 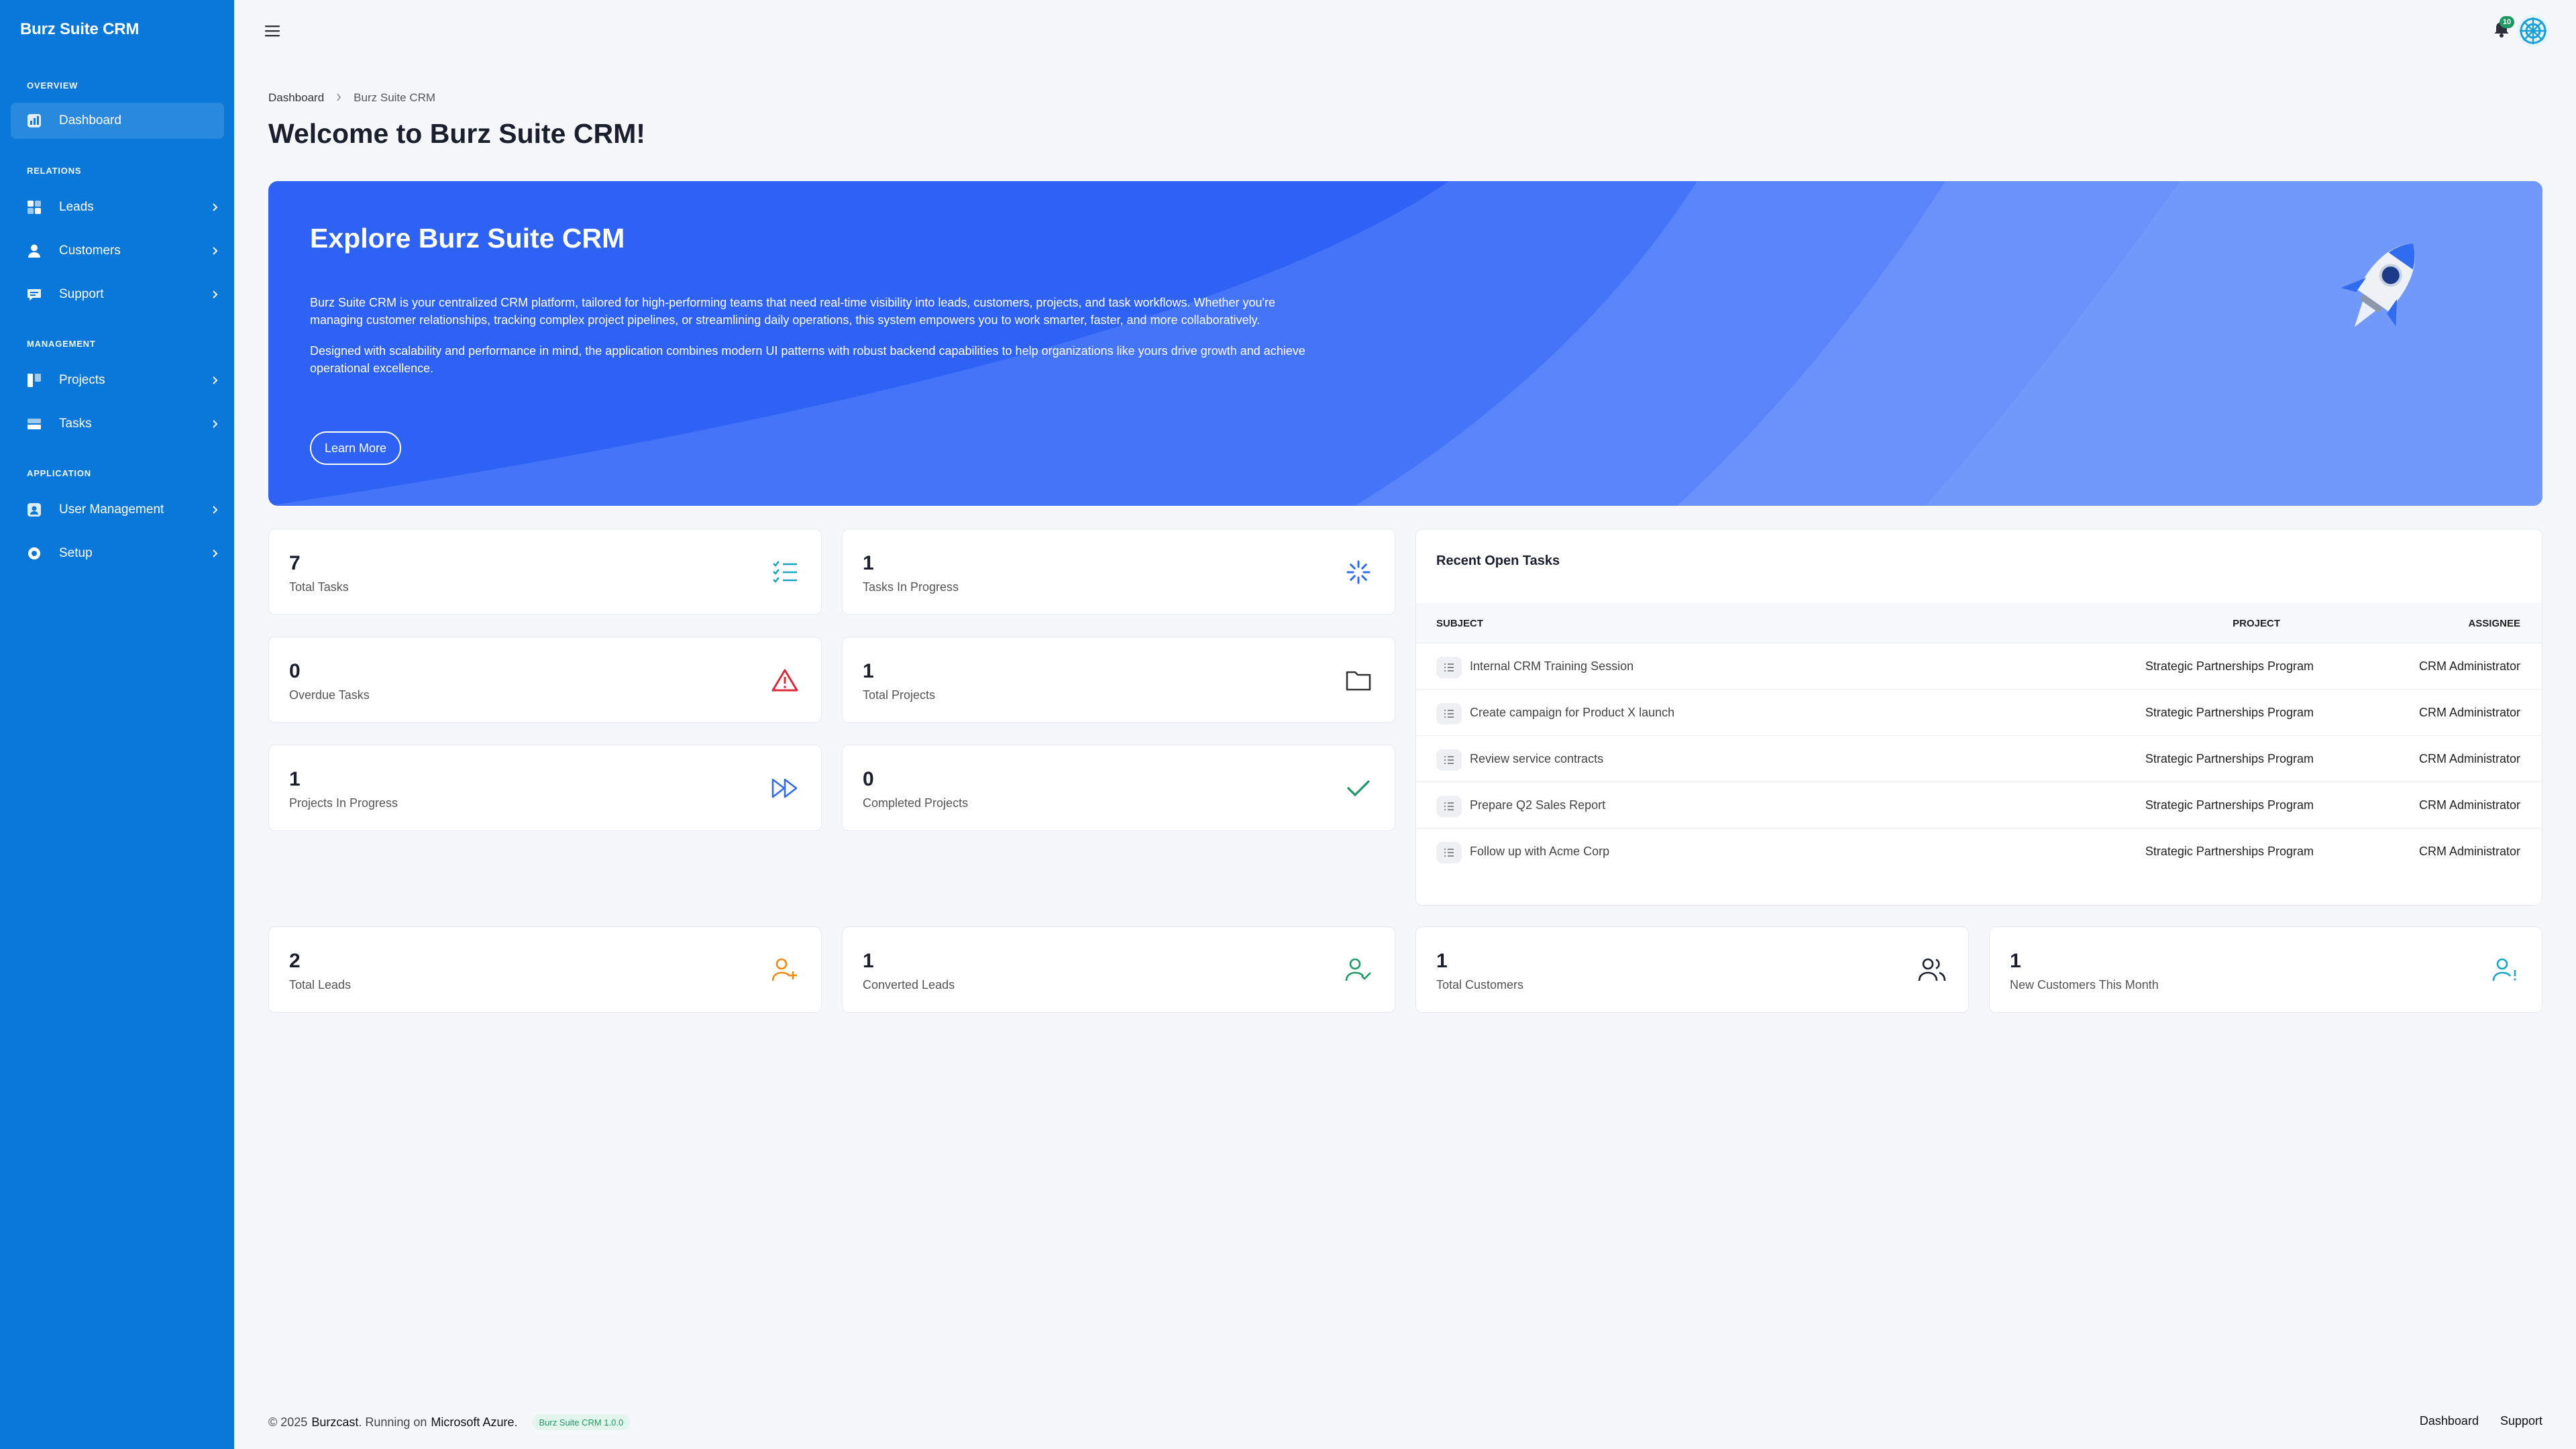 I want to click on sidebar-item-label: Support, so click(x=81, y=294).